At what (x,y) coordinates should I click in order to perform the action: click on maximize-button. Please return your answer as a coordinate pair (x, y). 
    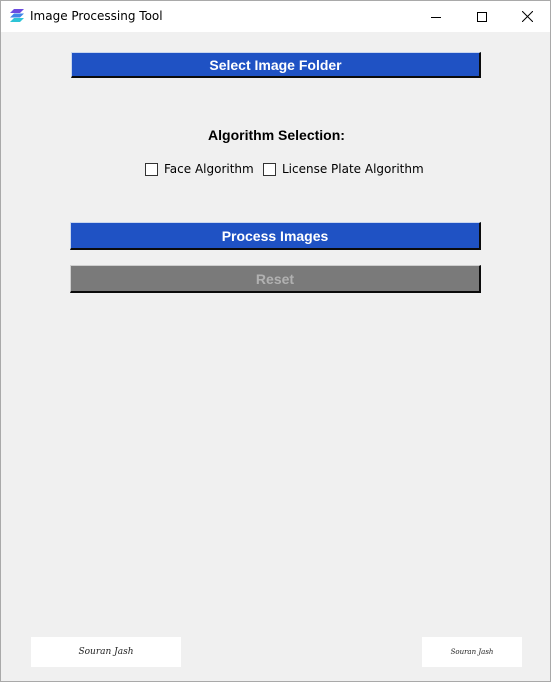
    Looking at the image, I should click on (482, 16).